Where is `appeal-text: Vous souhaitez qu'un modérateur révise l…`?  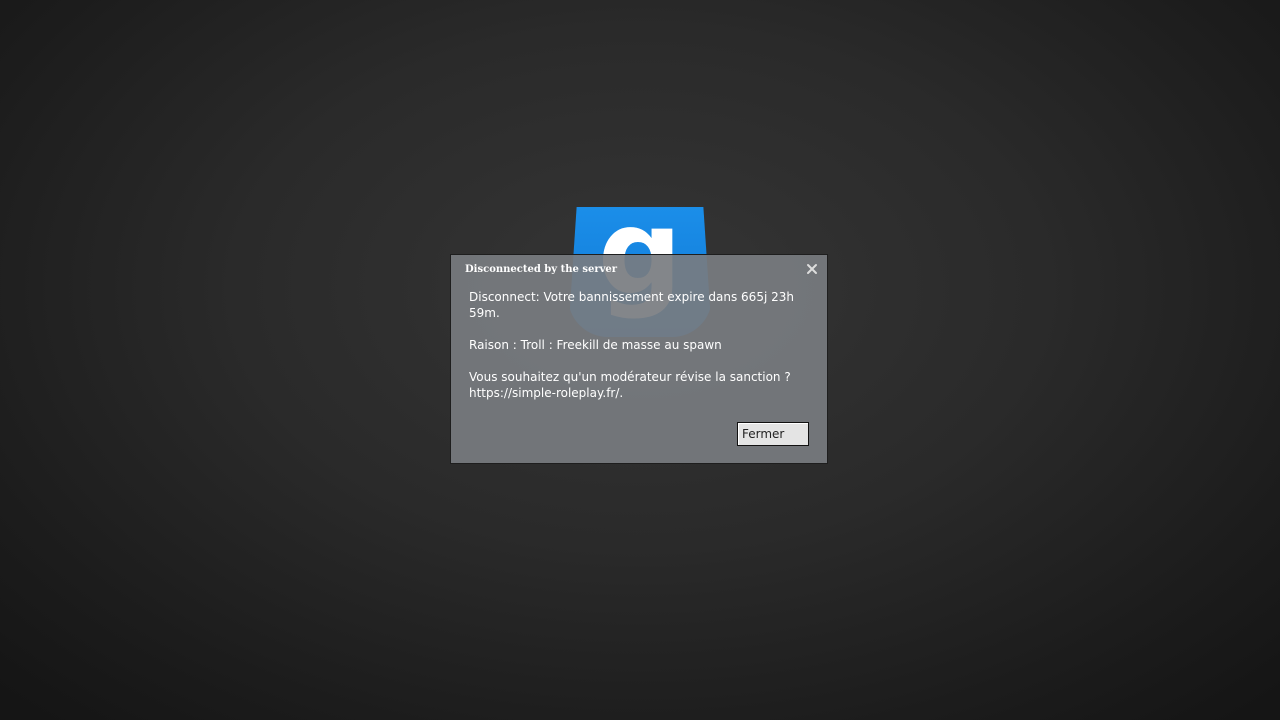
appeal-text: Vous souhaitez qu'un modérateur révise l… is located at coordinates (630, 385).